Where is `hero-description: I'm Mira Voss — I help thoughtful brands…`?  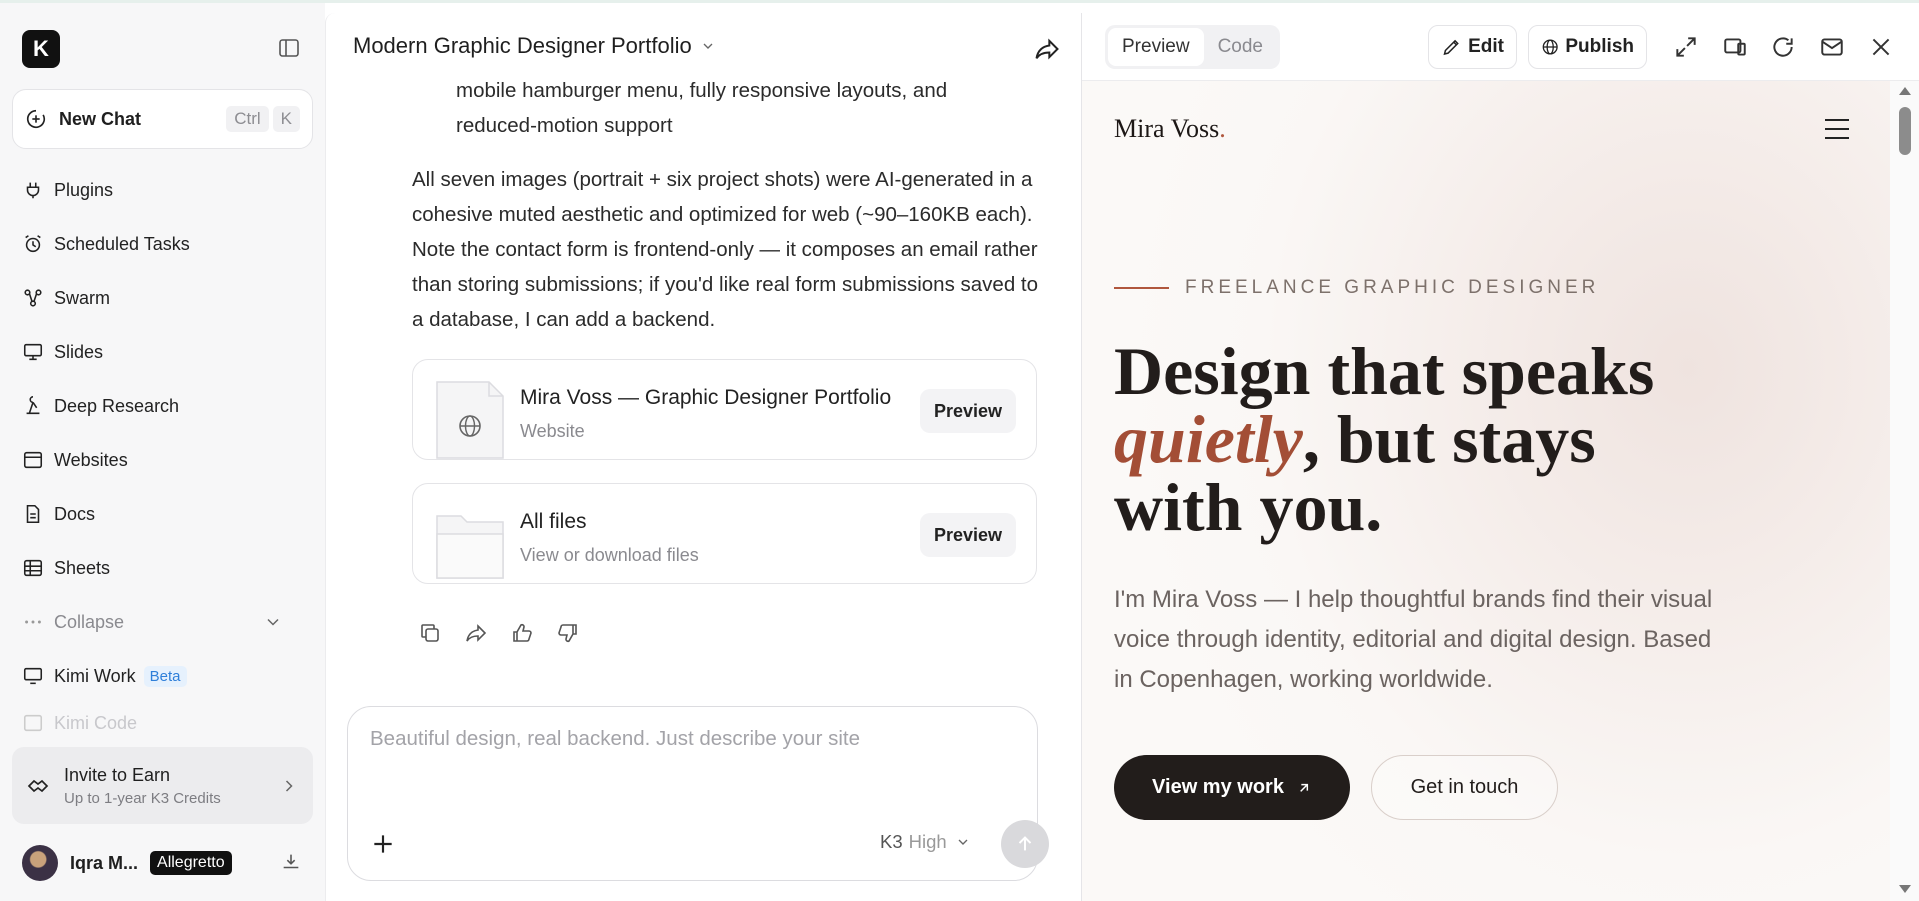
hero-description: I'm Mira Voss — I help thoughtful brands… is located at coordinates (1413, 639).